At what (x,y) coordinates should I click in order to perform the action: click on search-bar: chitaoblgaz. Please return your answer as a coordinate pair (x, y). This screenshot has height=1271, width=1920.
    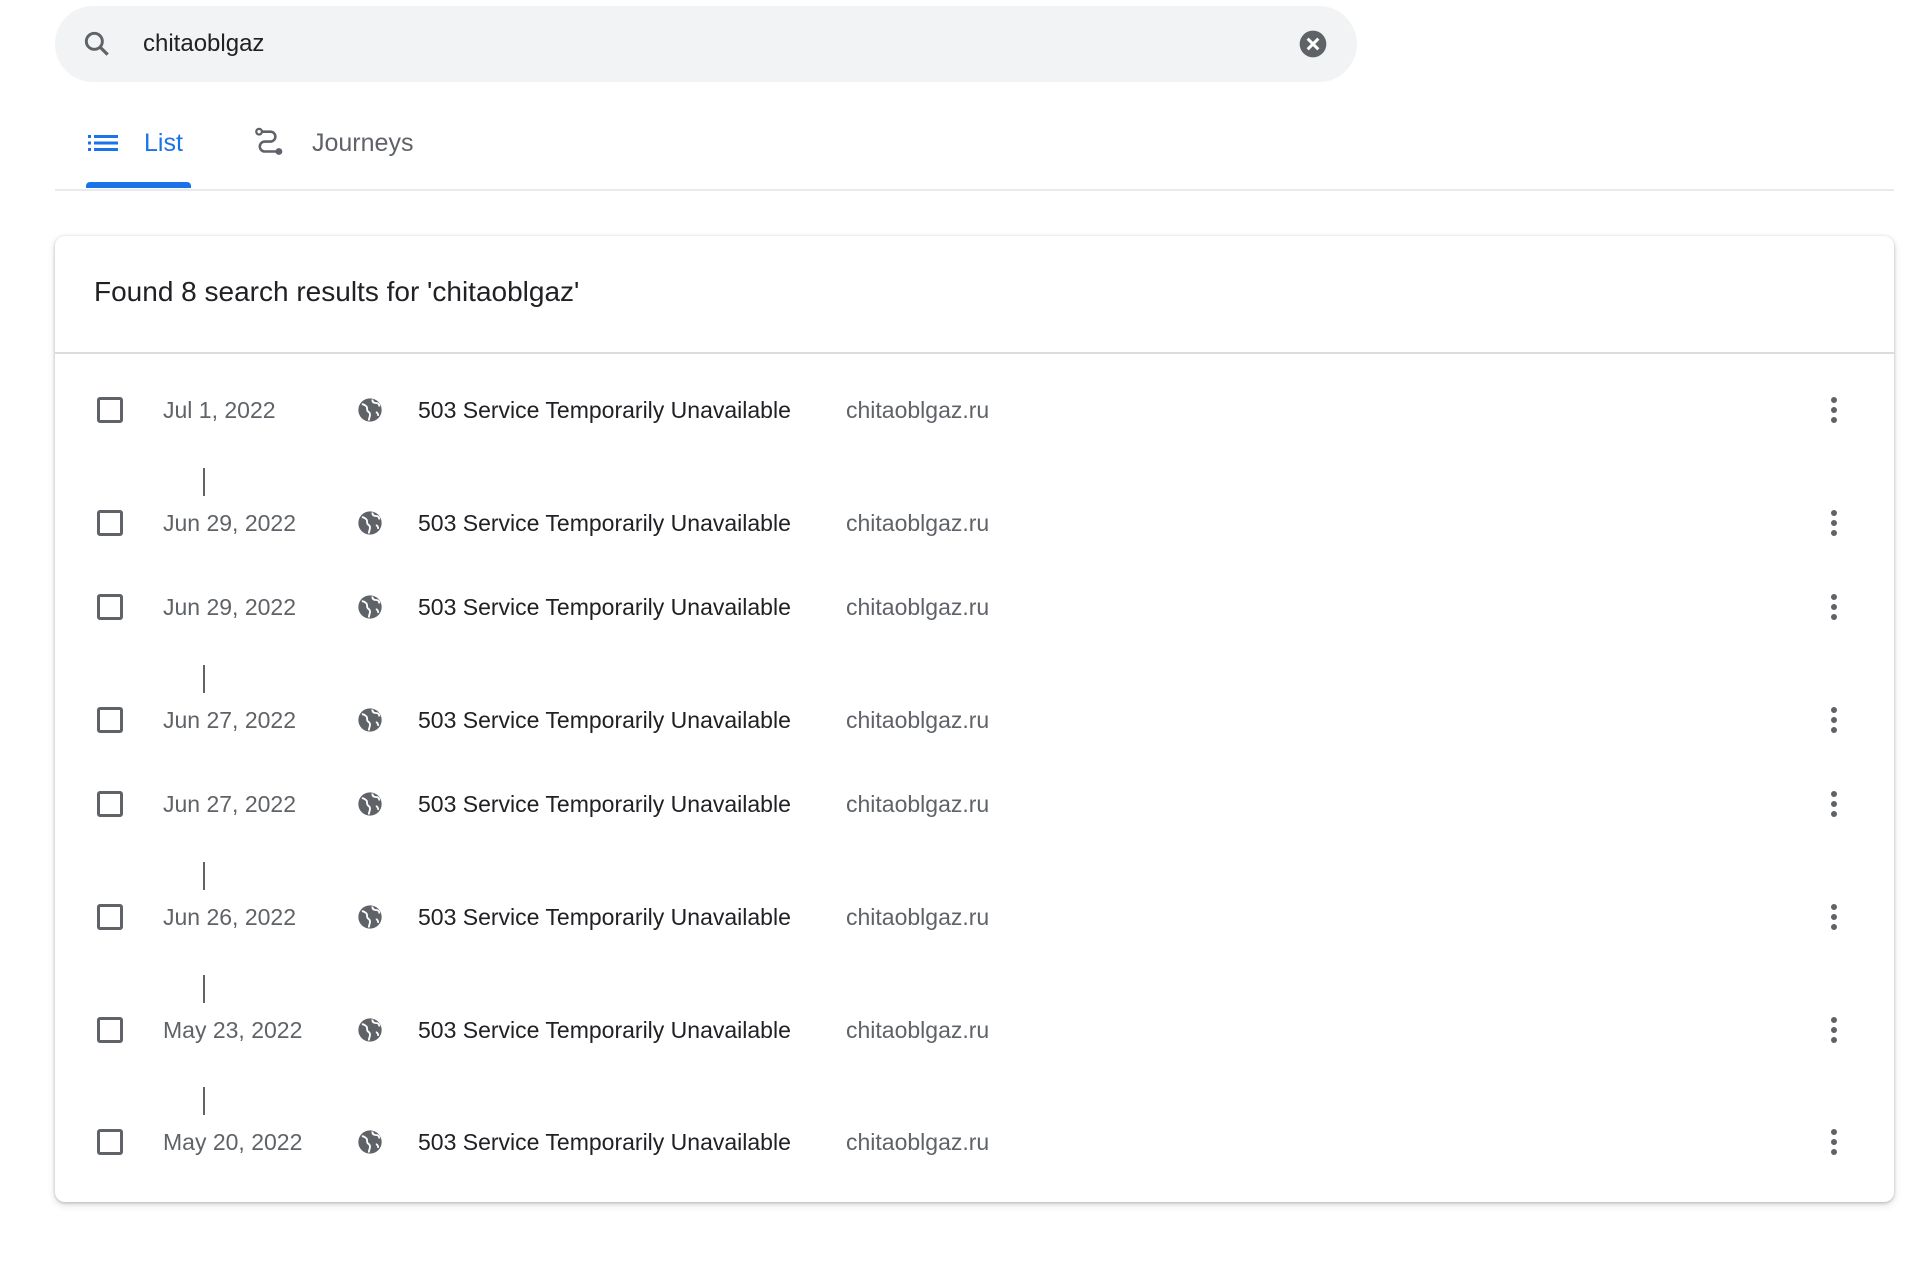
    Looking at the image, I should click on (706, 44).